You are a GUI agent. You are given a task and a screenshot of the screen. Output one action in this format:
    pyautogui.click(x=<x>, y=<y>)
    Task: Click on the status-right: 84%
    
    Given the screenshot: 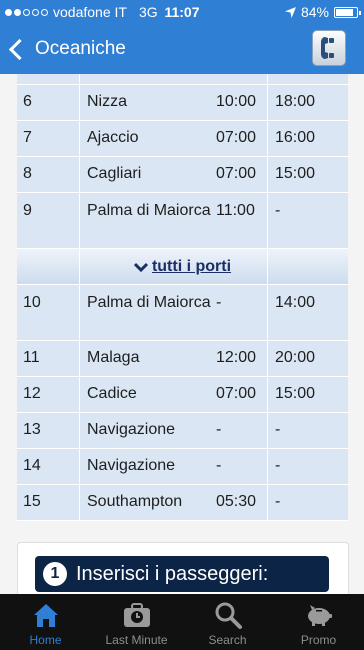 What is the action you would take?
    pyautogui.click(x=322, y=12)
    